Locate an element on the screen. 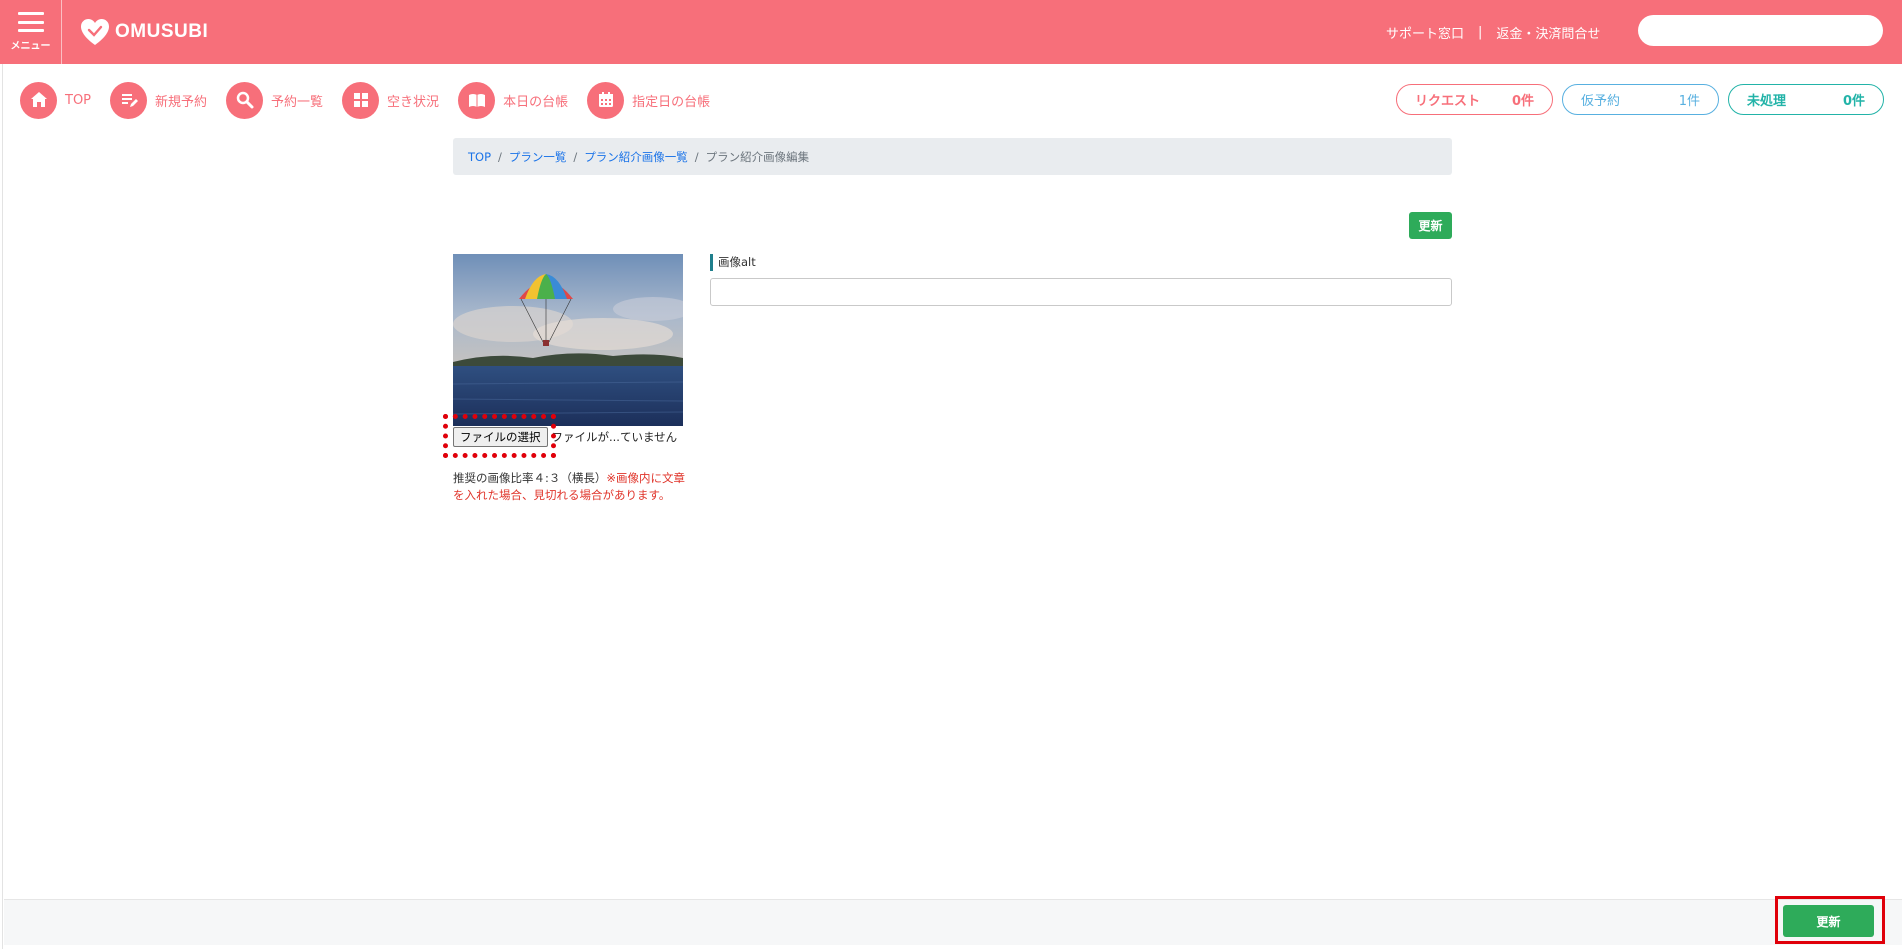  support-link: サポート窓口 is located at coordinates (1425, 32).